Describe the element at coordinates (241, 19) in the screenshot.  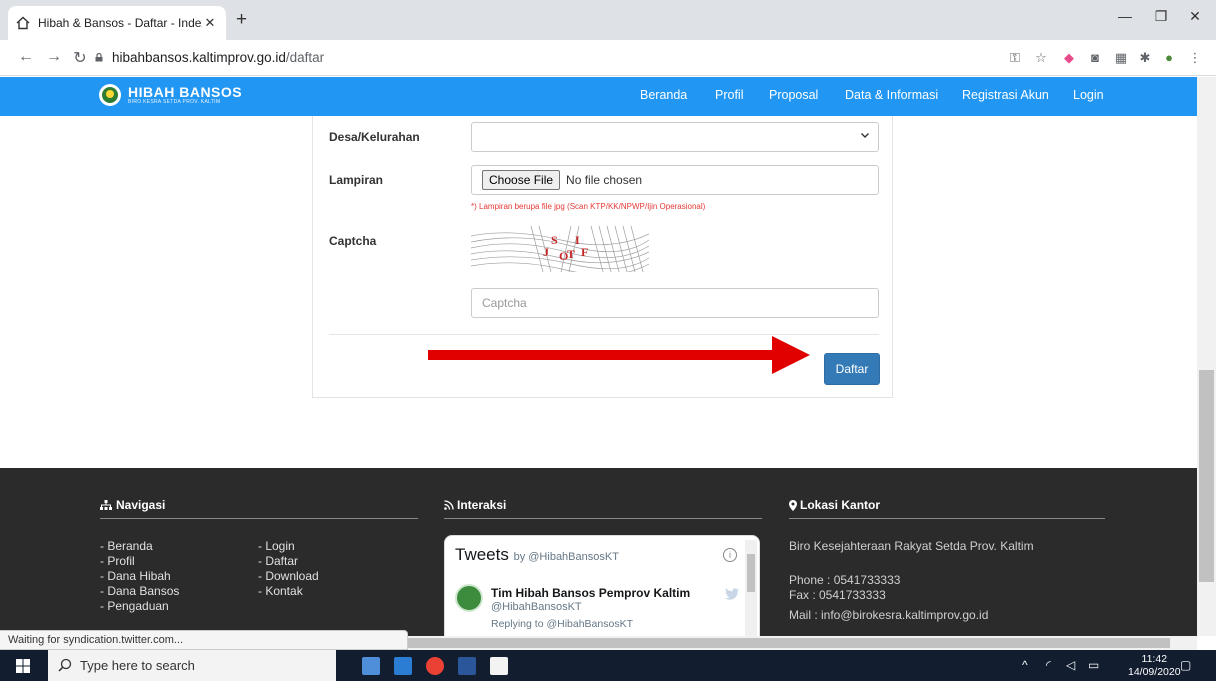
I see `new-tab-button: +` at that location.